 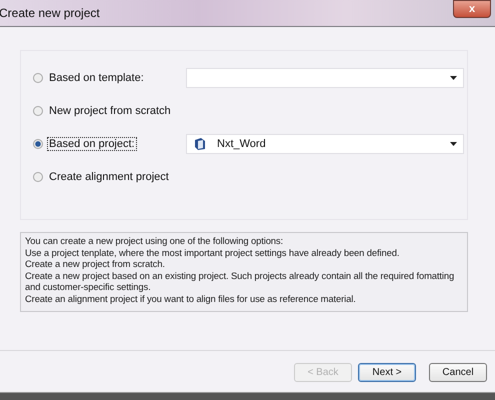 I want to click on project-icon, so click(x=200, y=143).